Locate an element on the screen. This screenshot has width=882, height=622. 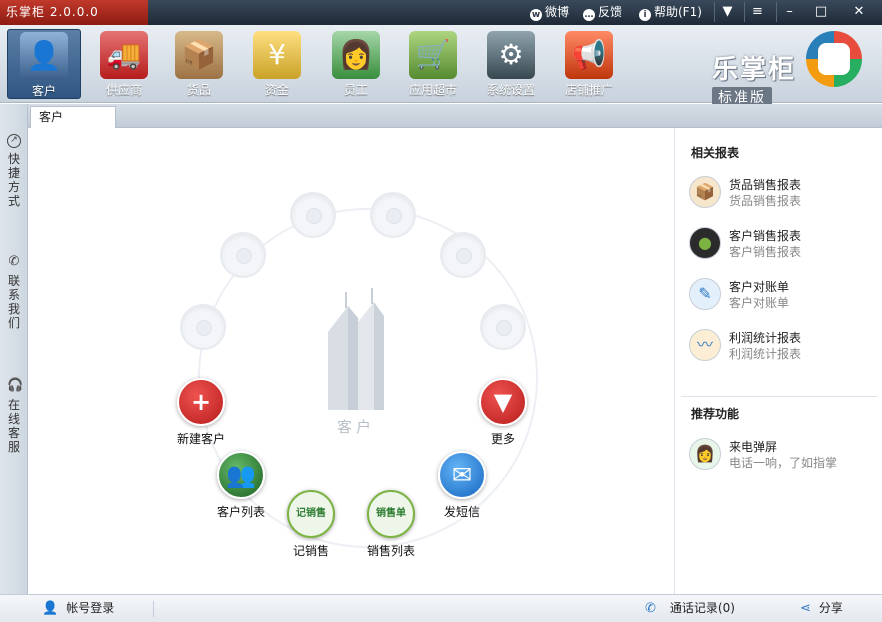
report-title: 客户销售报表 is located at coordinates (765, 236).